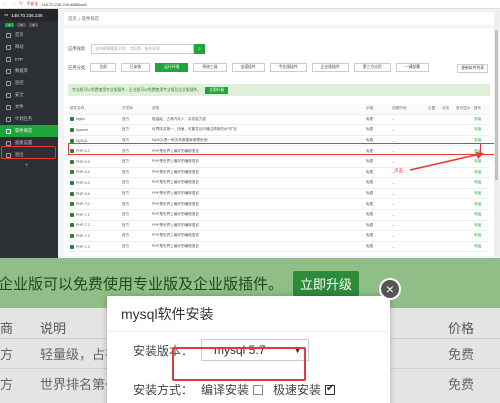  Describe the element at coordinates (83, 225) in the screenshot. I see `software-name-text: PHP-7.2` at that location.